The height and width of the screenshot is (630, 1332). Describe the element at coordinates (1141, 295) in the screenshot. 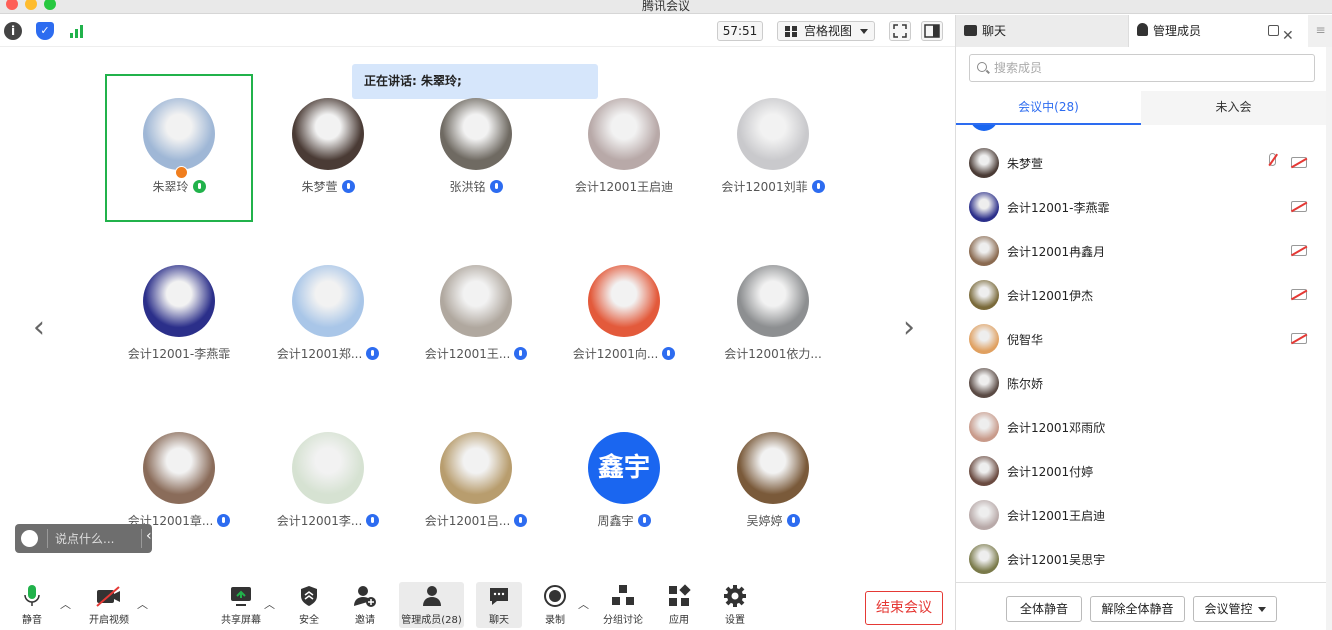

I see `list-item: 会计12001伊杰` at that location.